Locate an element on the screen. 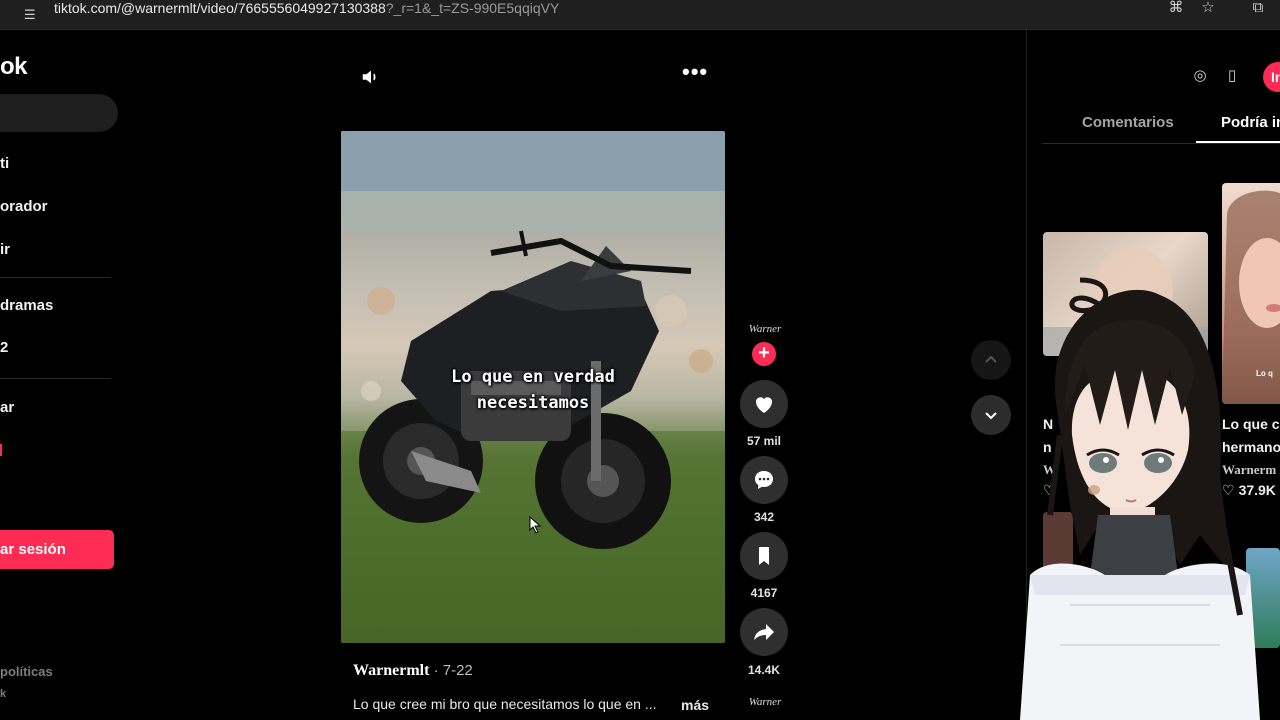 Image resolution: width=1280 pixels, height=720 pixels. url-query: ?_r=1&_t=ZS-990E5qqiqVY is located at coordinates (472, 8).